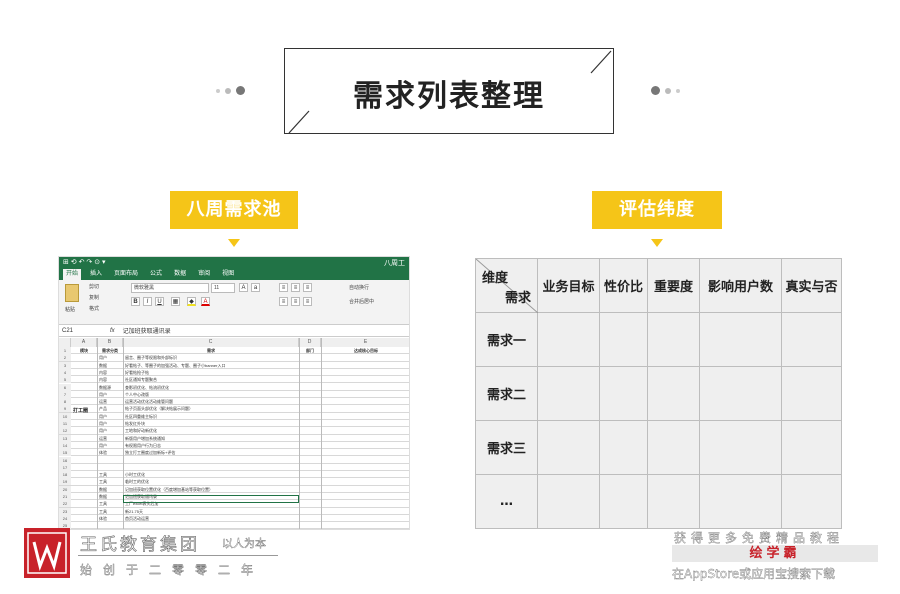 The width and height of the screenshot is (900, 594). Describe the element at coordinates (283, 301) in the screenshot. I see `align-left-icon: ≡` at that location.